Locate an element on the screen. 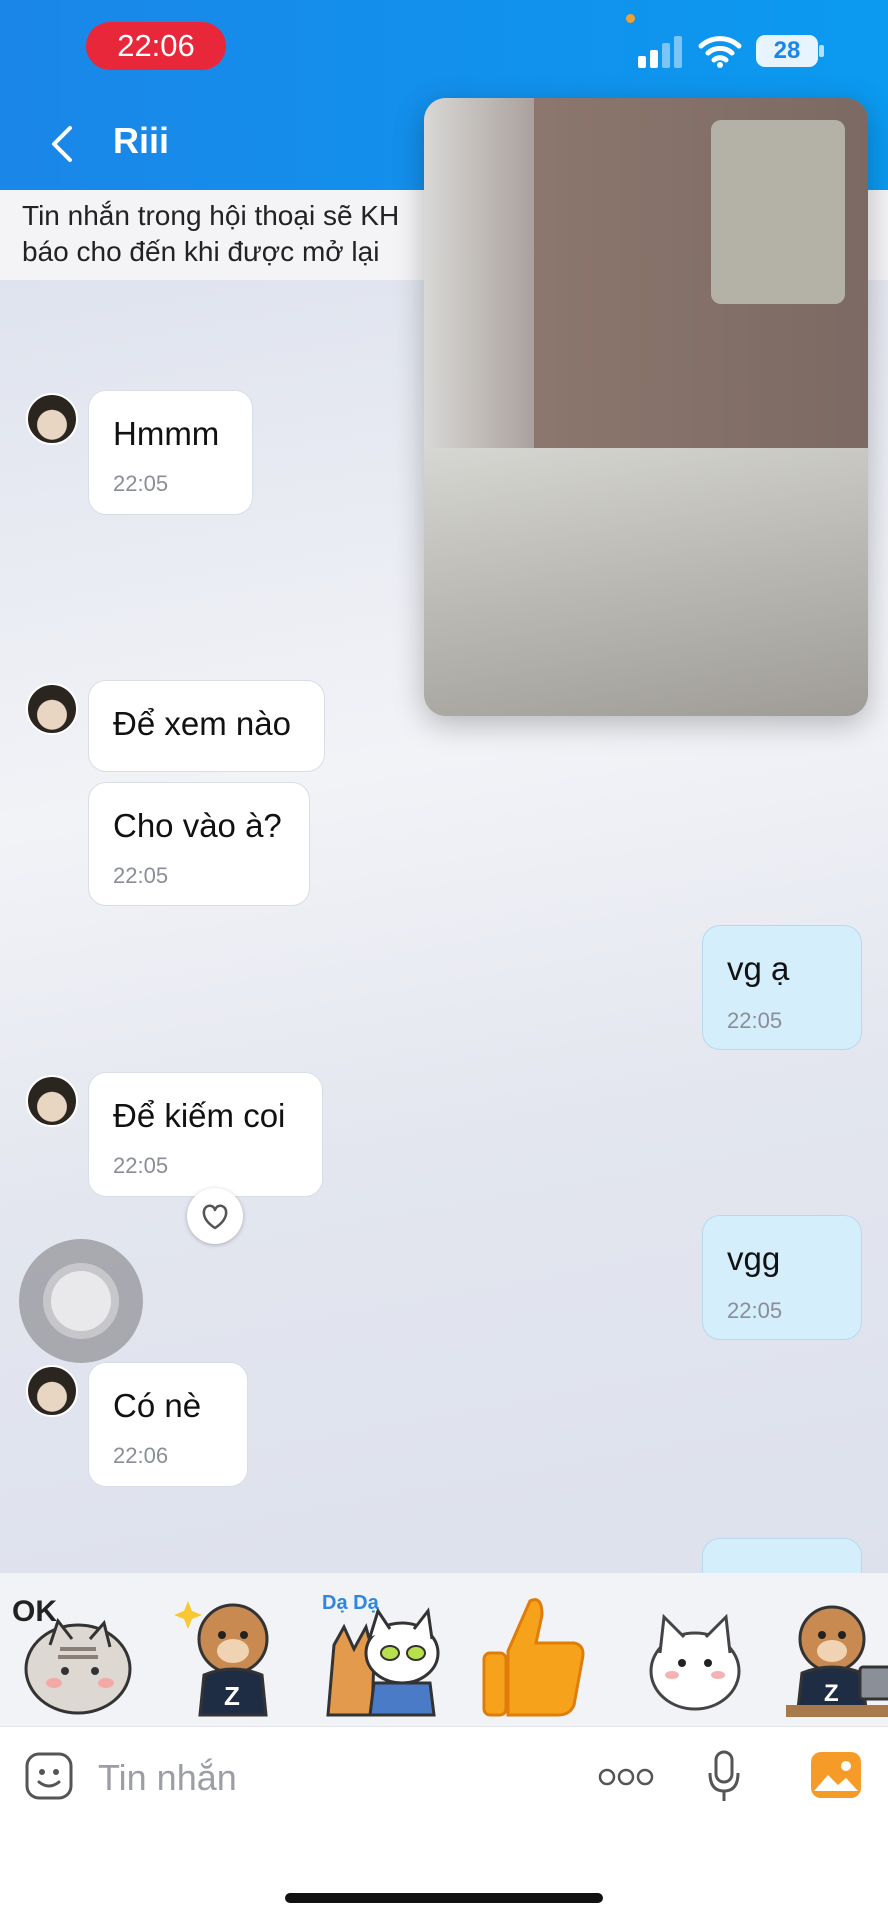  more-icon is located at coordinates (626, 1777).